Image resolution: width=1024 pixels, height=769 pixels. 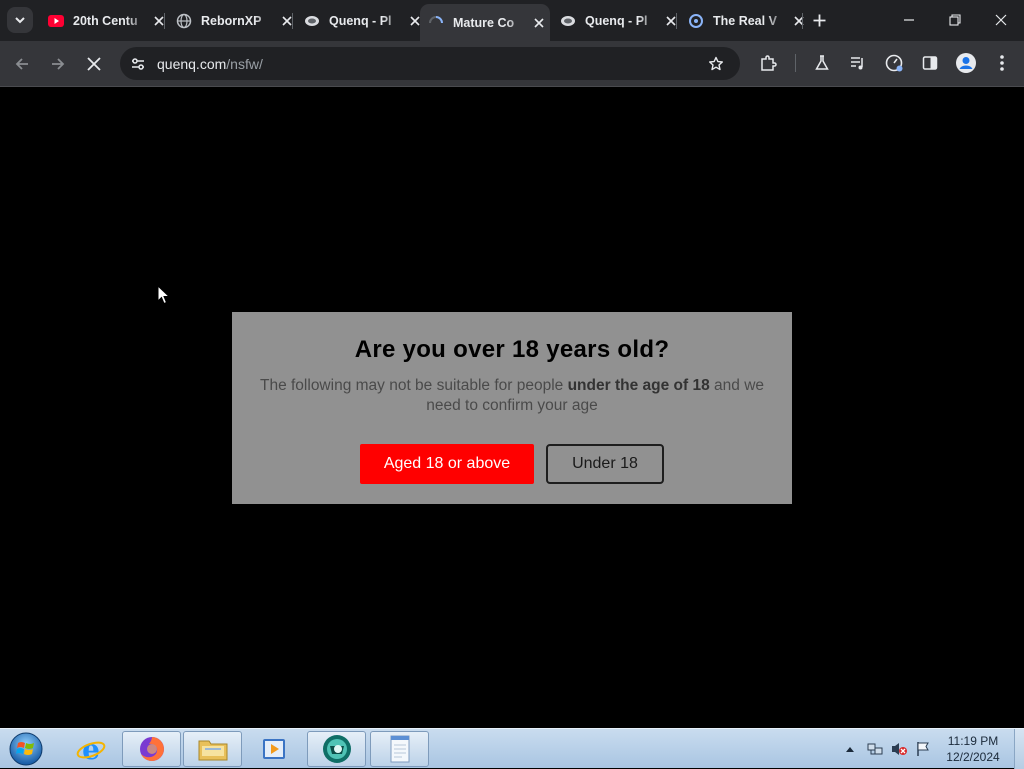 I want to click on star-icon, so click(x=716, y=63).